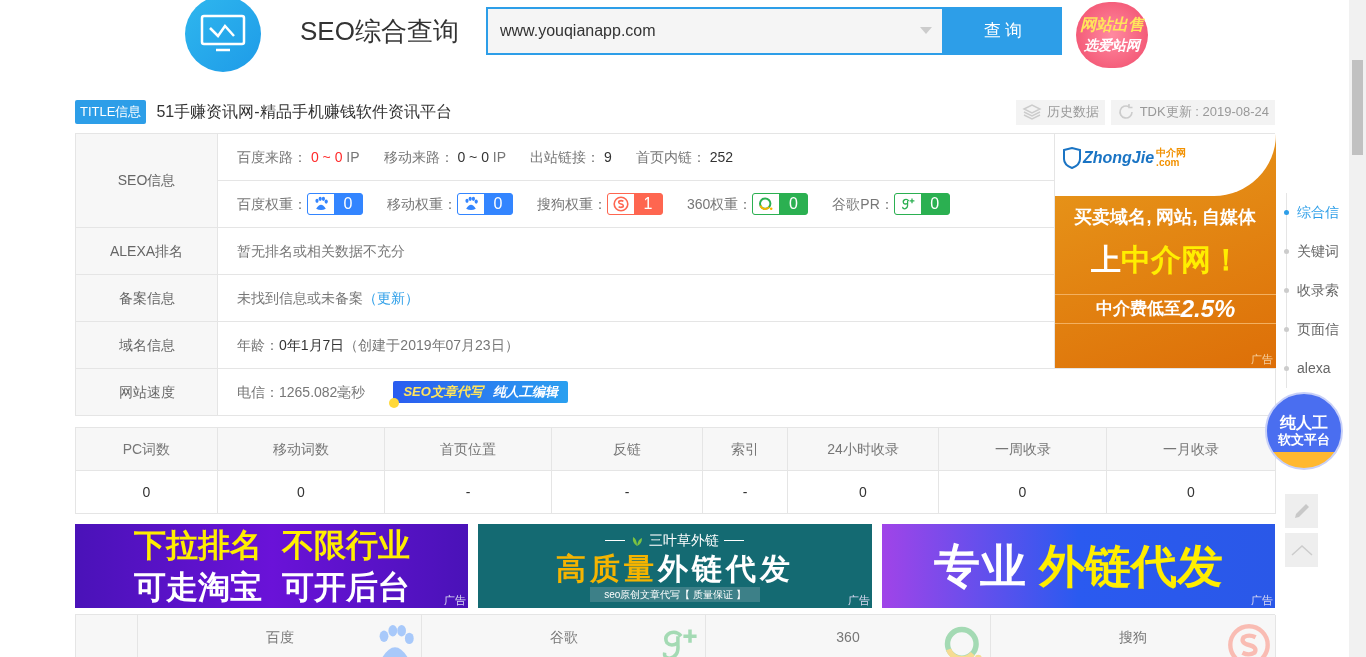 The height and width of the screenshot is (657, 1366). I want to click on banner-text: 可走淘宝, so click(197, 587).